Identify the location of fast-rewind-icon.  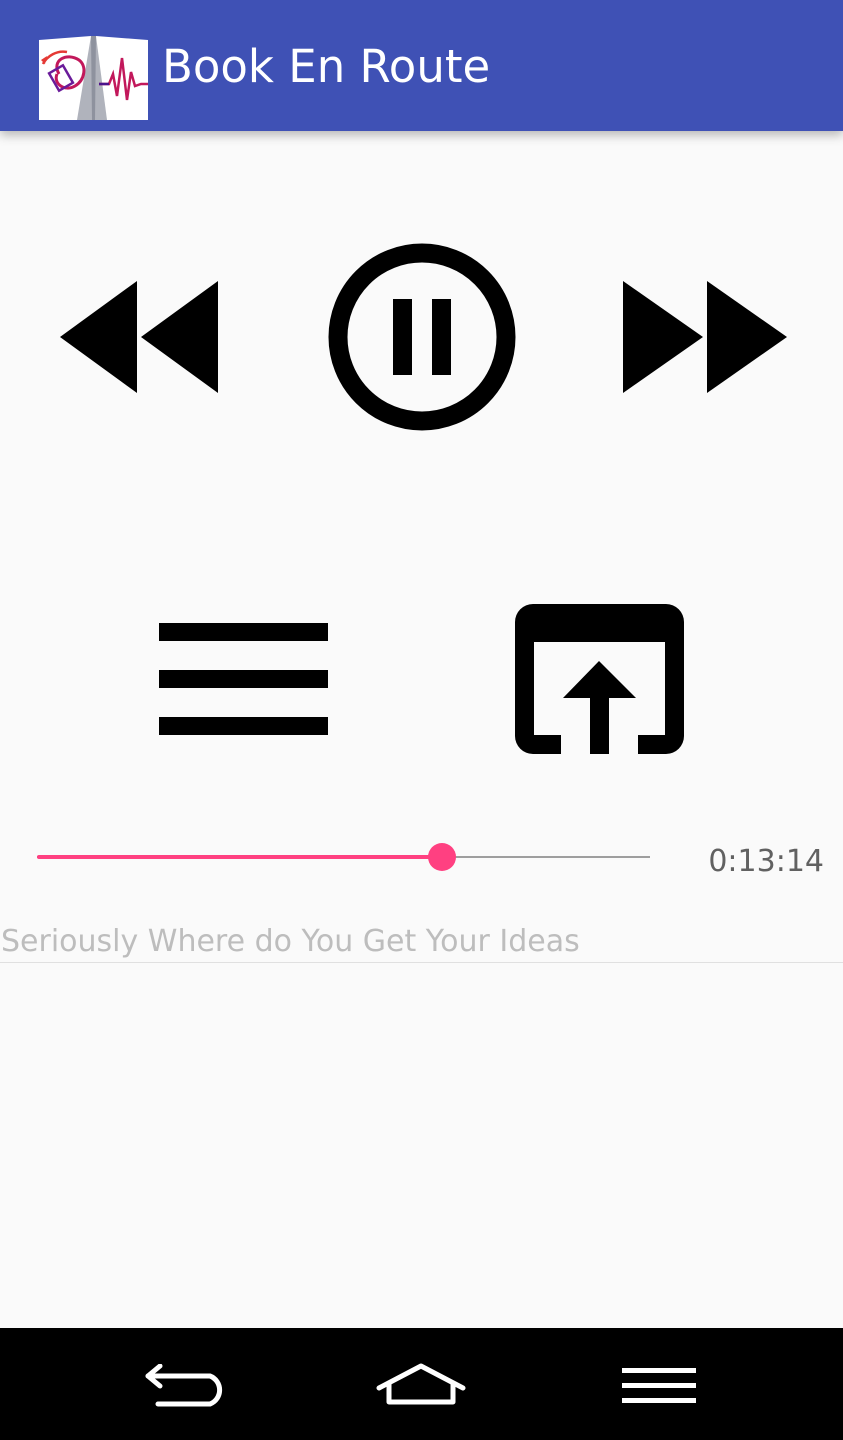
(139, 337).